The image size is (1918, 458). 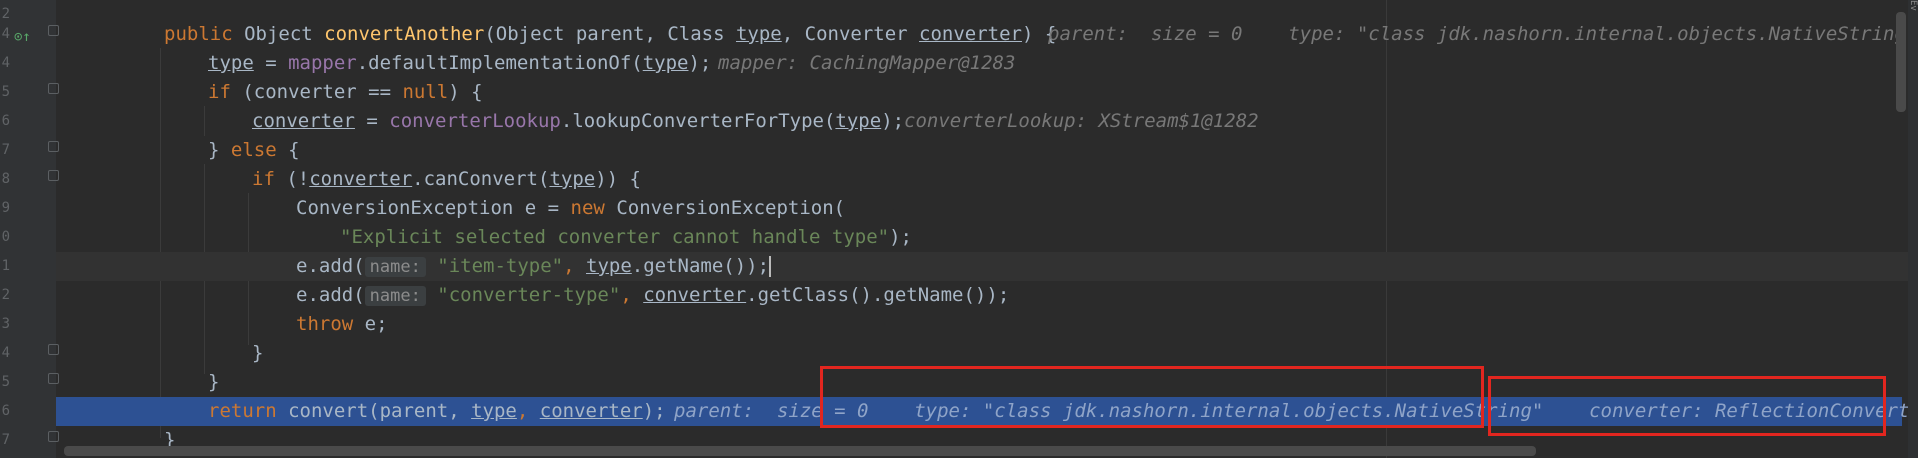 I want to click on code-token: (!, so click(x=298, y=179).